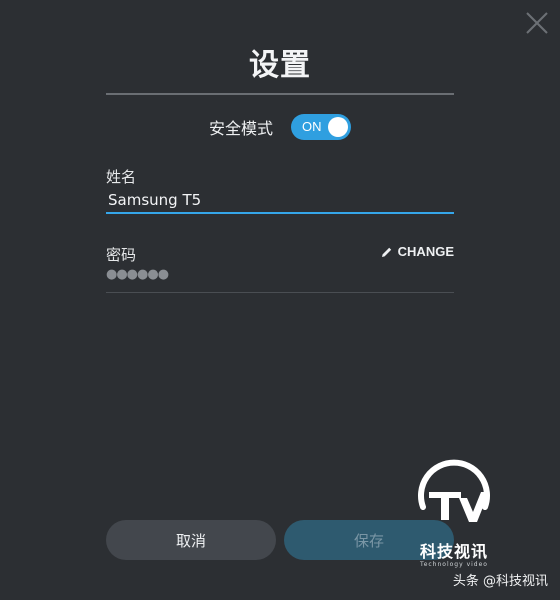 Image resolution: width=560 pixels, height=600 pixels. I want to click on pencil-icon, so click(386, 252).